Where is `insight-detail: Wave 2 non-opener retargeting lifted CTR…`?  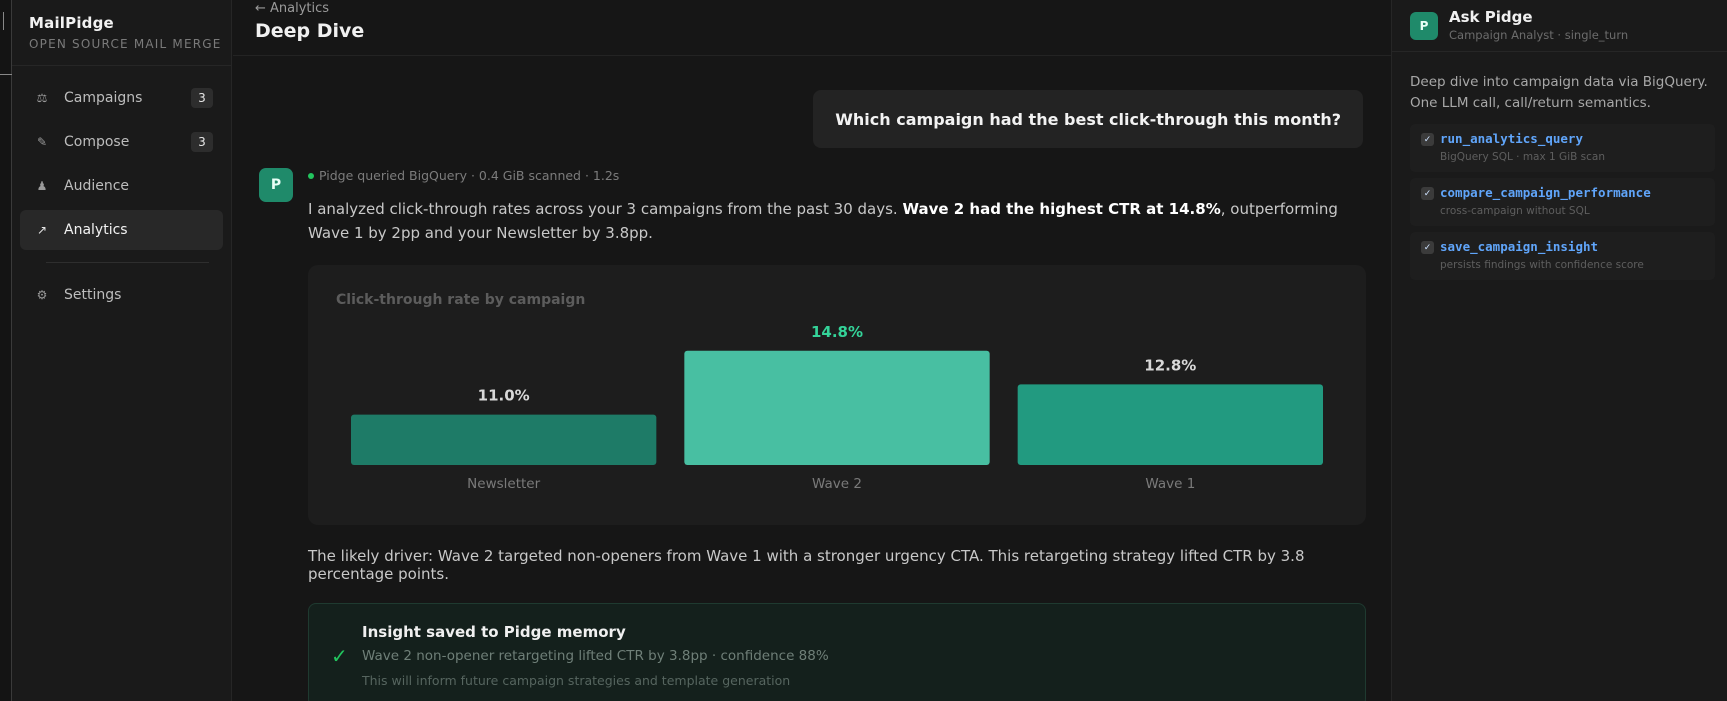 insight-detail: Wave 2 non-opener retargeting lifted CTR… is located at coordinates (595, 656).